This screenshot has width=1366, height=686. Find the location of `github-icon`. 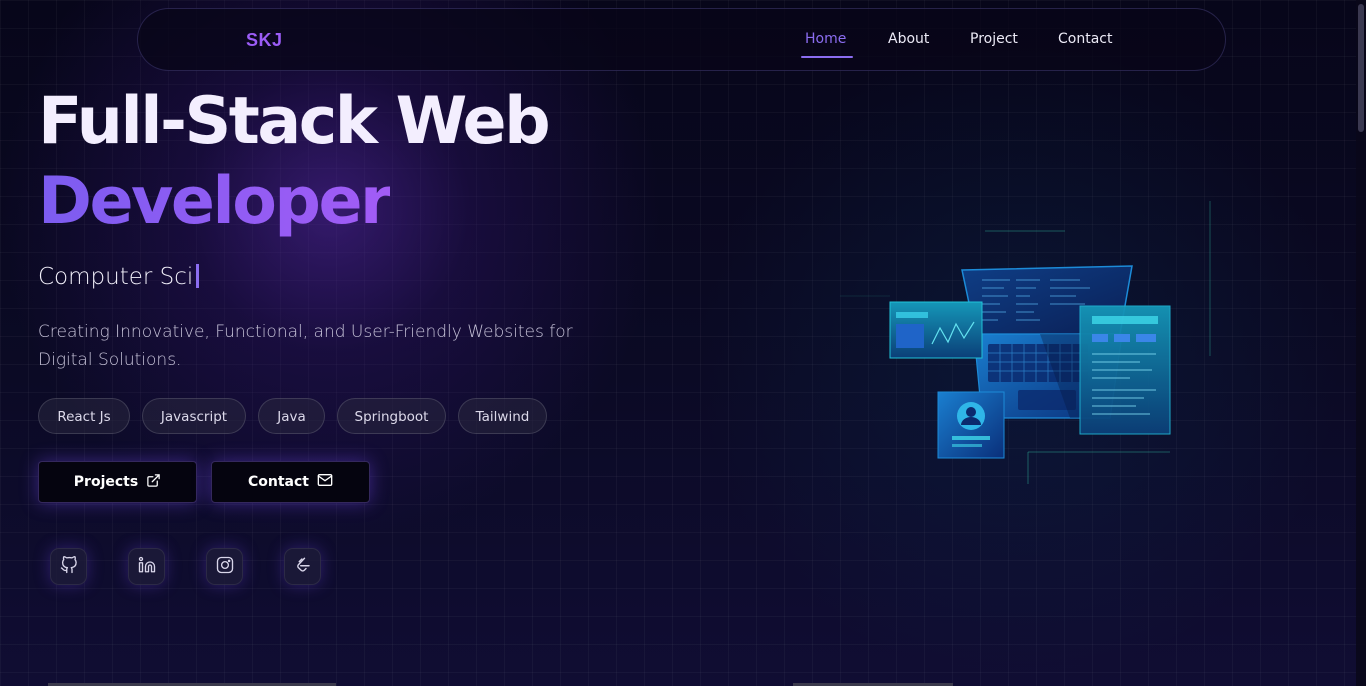

github-icon is located at coordinates (69, 566).